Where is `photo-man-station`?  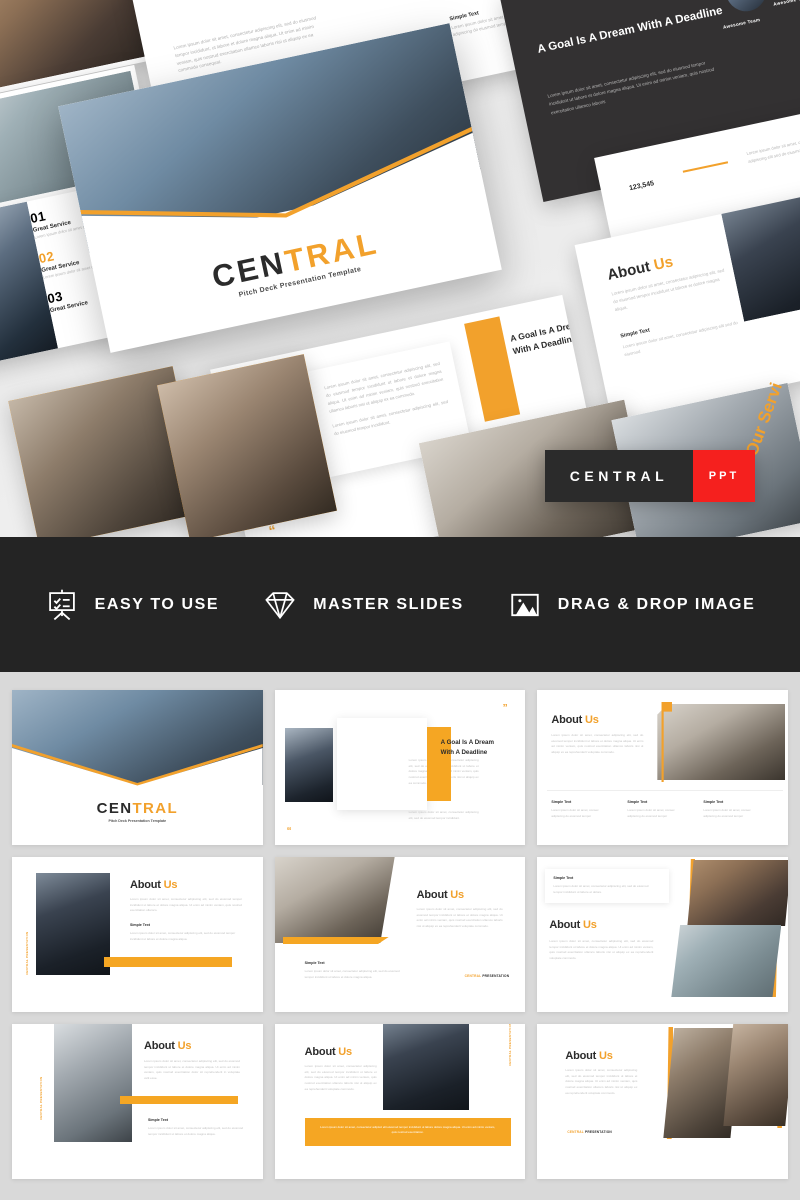 photo-man-station is located at coordinates (308, 765).